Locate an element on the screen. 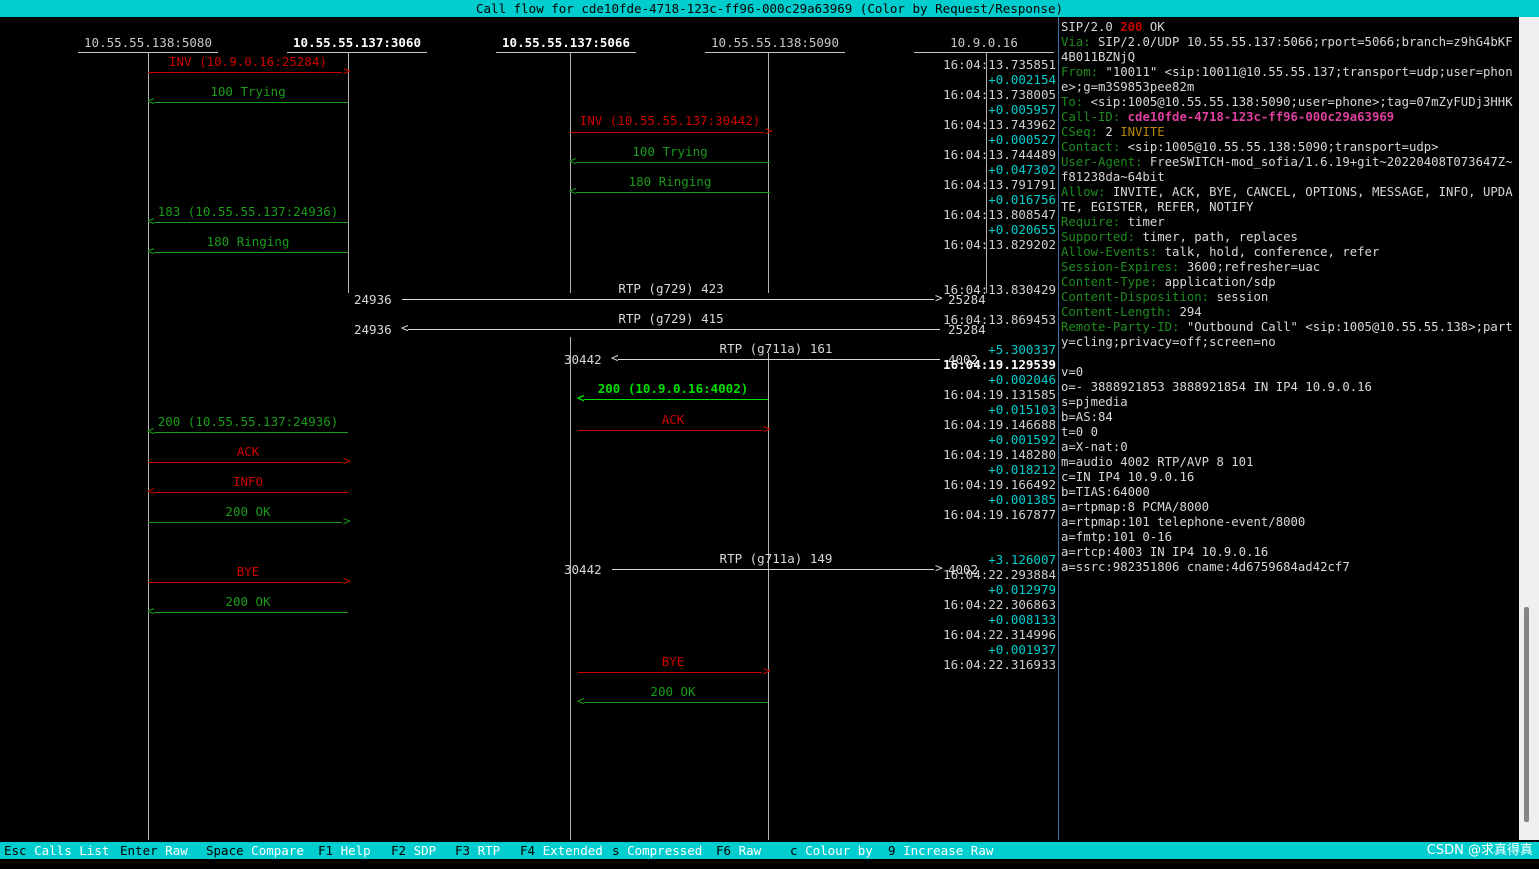 This screenshot has width=1539, height=869. sip-header-name: Remote-Party-ID: is located at coordinates (1120, 327).